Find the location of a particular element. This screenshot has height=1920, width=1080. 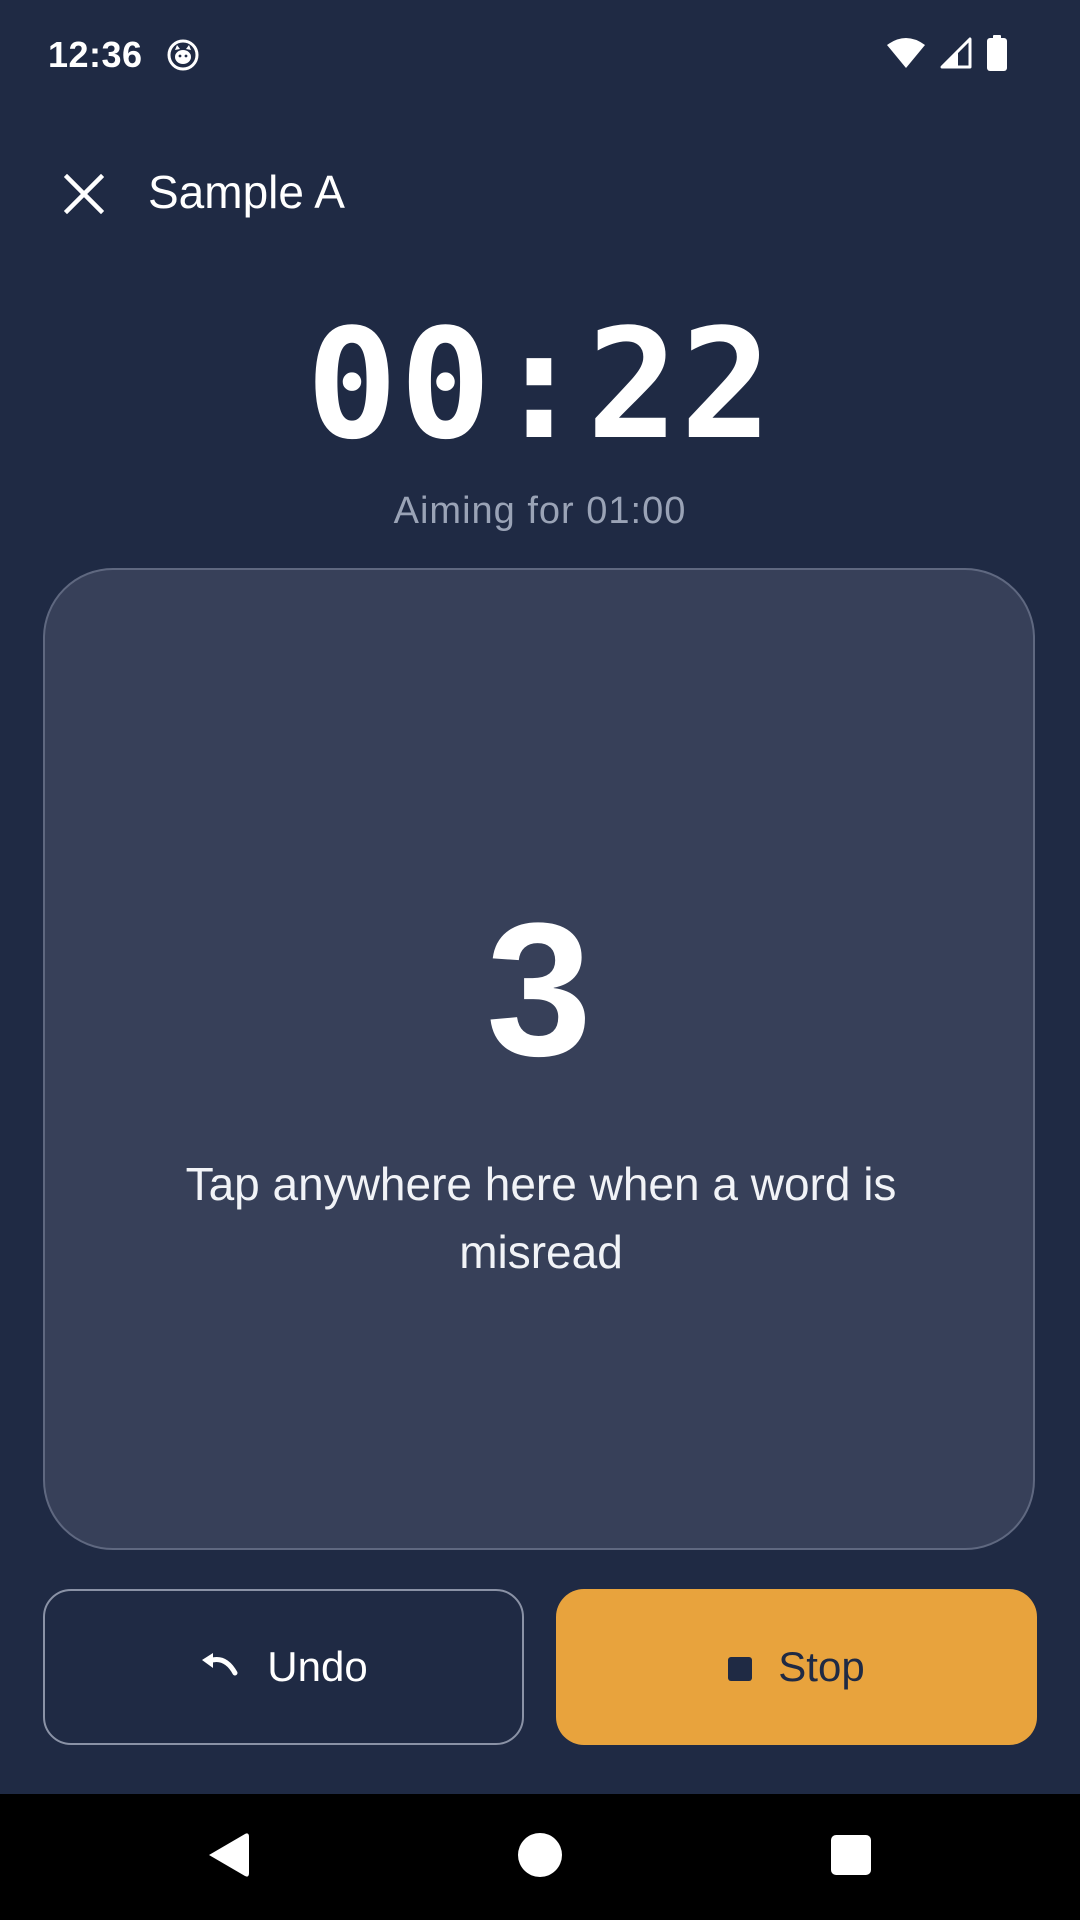

status-icons is located at coordinates (947, 55).